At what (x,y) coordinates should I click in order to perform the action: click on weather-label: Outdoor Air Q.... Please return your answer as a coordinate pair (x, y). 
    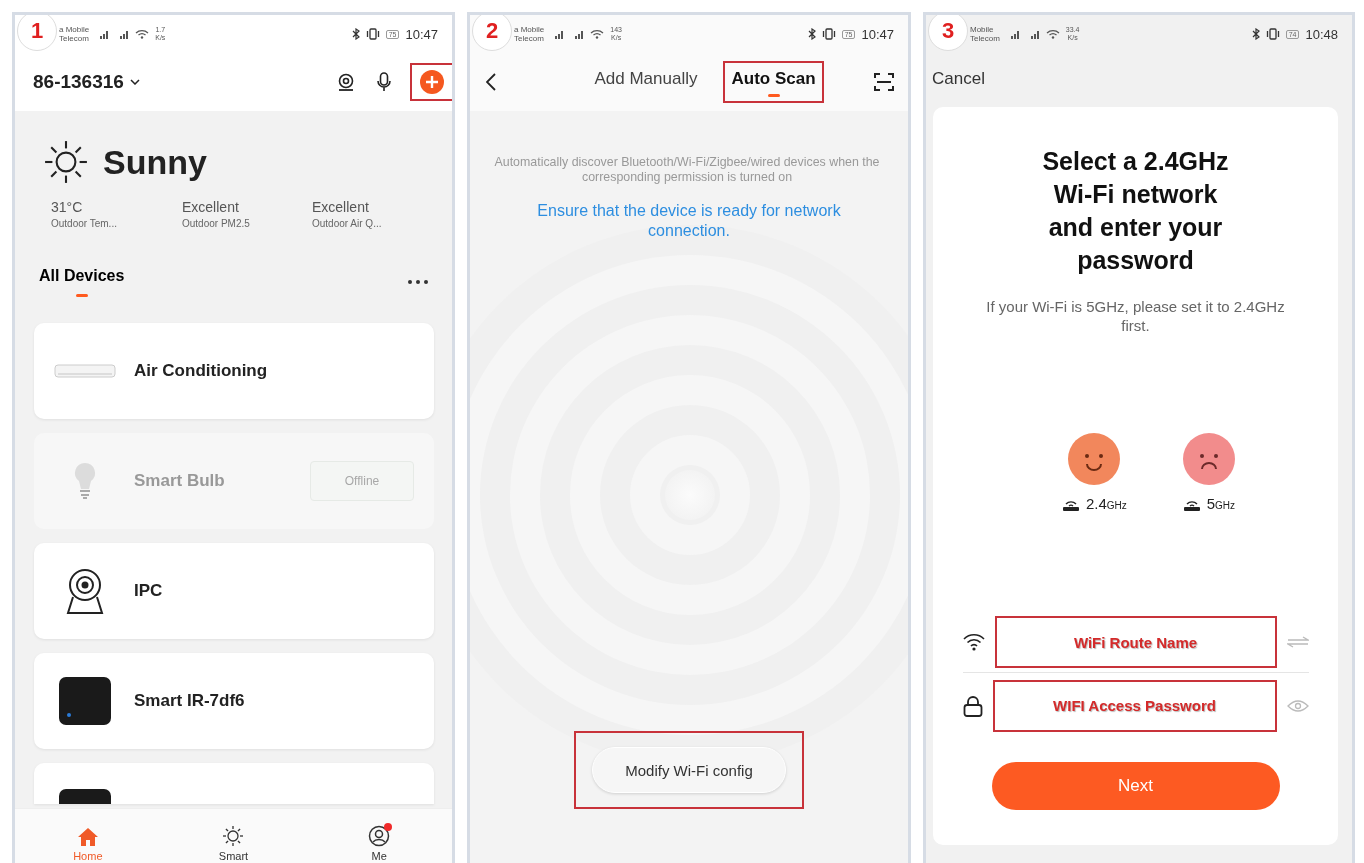
    Looking at the image, I should click on (347, 223).